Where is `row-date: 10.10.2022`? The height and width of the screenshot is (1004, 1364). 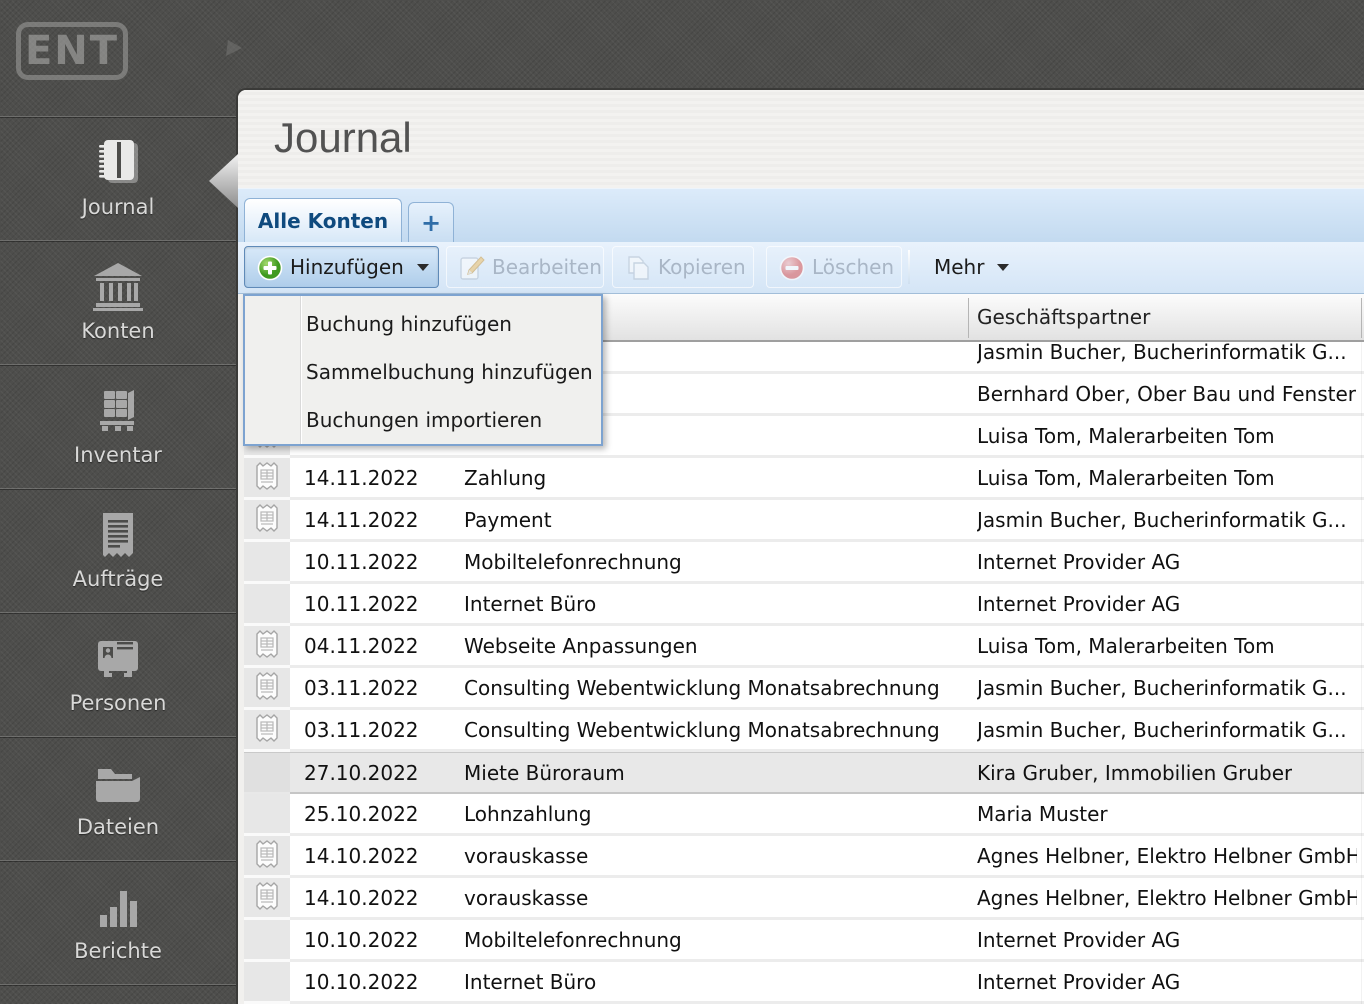 row-date: 10.10.2022 is located at coordinates (361, 940).